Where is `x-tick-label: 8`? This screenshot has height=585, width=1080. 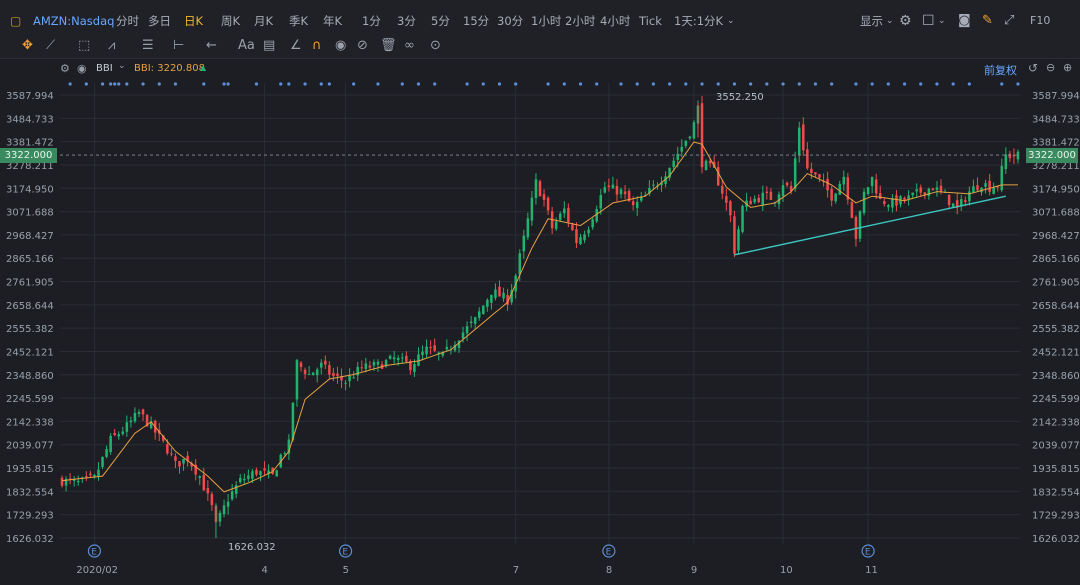 x-tick-label: 8 is located at coordinates (609, 570).